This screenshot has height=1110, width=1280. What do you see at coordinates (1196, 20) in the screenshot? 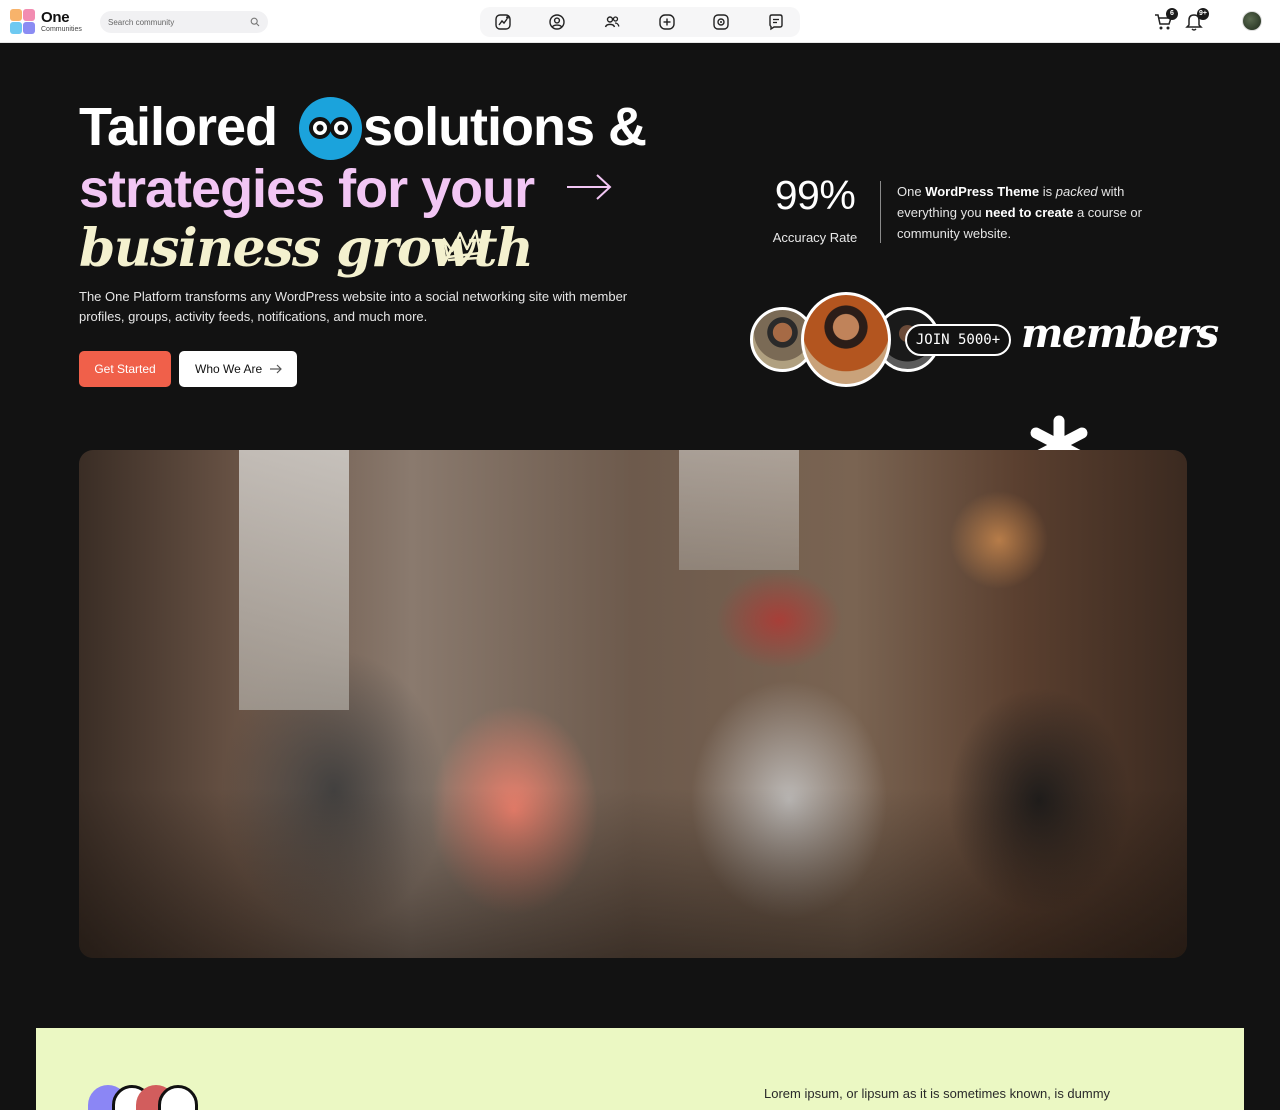
I see `notifications-button: 9+` at bounding box center [1196, 20].